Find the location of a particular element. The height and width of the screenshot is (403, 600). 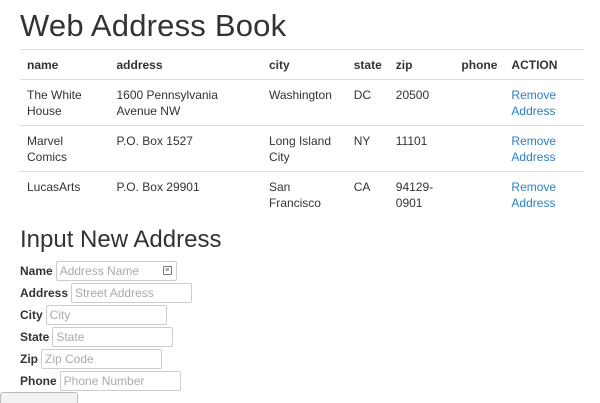

city-label: City is located at coordinates (31, 315).